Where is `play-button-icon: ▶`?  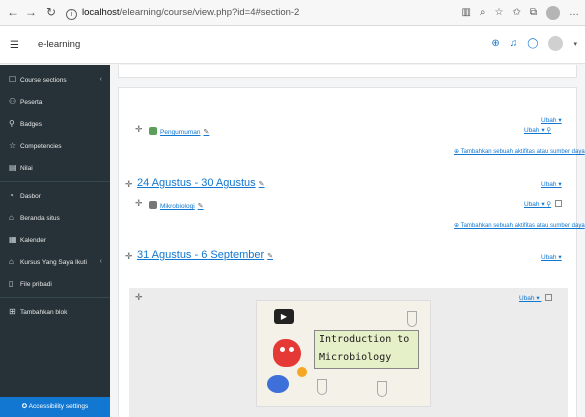 play-button-icon: ▶ is located at coordinates (284, 316).